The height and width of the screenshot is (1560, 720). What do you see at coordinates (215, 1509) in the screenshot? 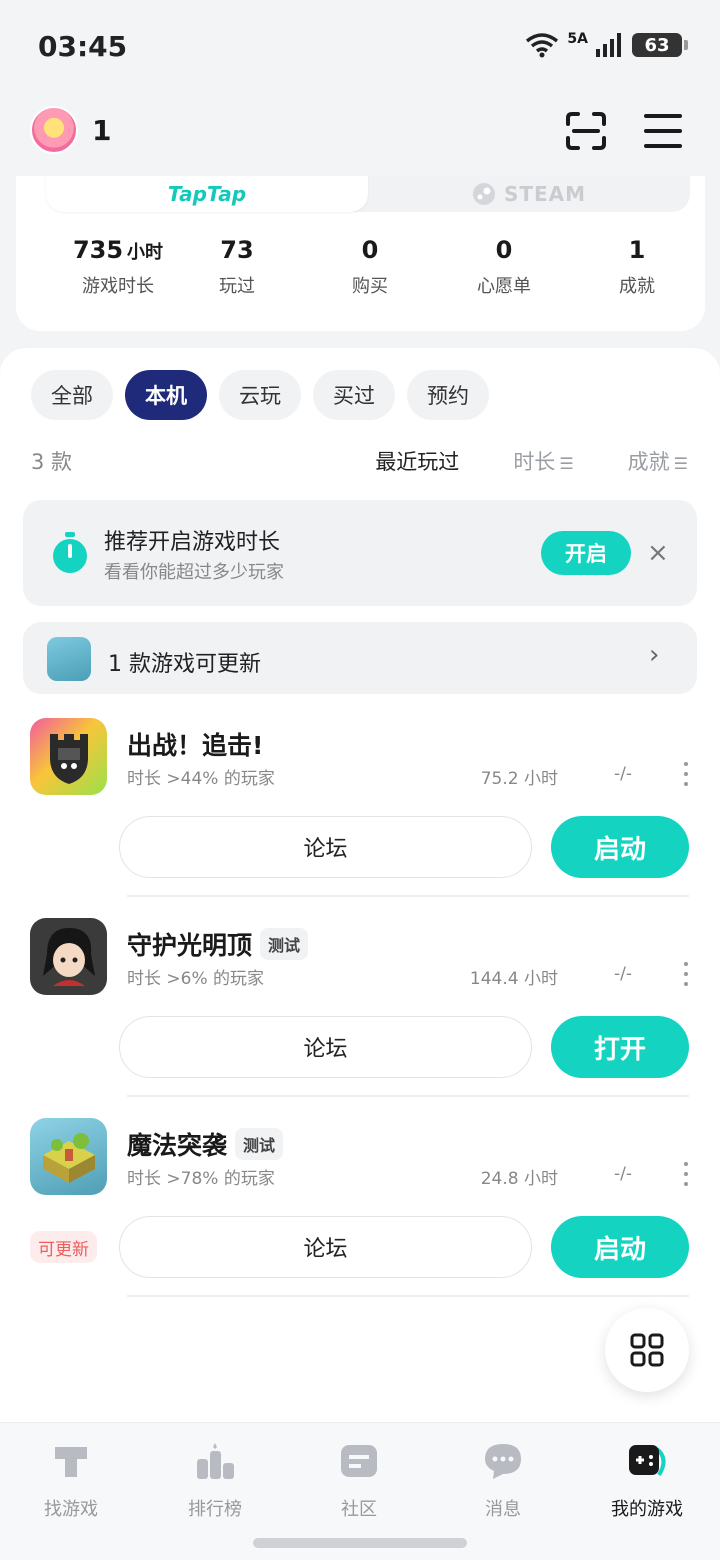
I see `nav-label: 排行榜` at bounding box center [215, 1509].